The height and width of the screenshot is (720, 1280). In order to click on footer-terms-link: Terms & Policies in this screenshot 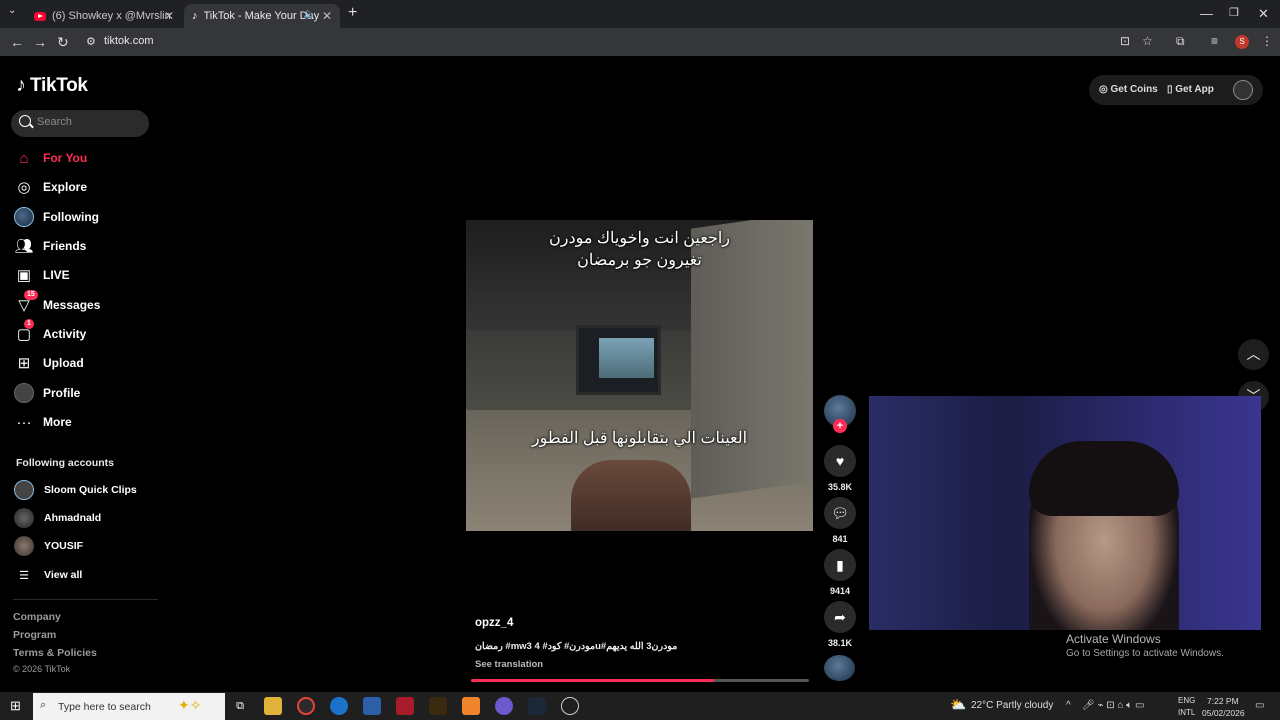, I will do `click(55, 653)`.